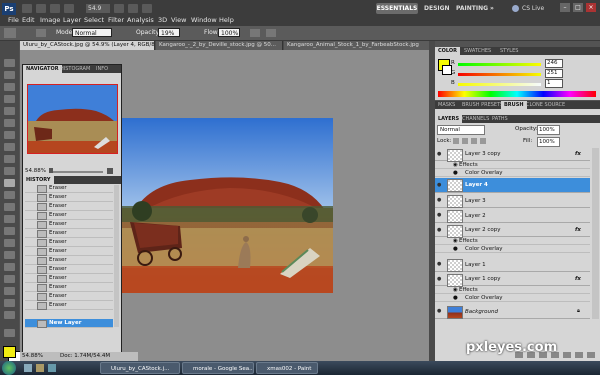 This screenshot has width=600, height=375. What do you see at coordinates (475, 119) in the screenshot?
I see `tab-channels: CHANNELS` at bounding box center [475, 119].